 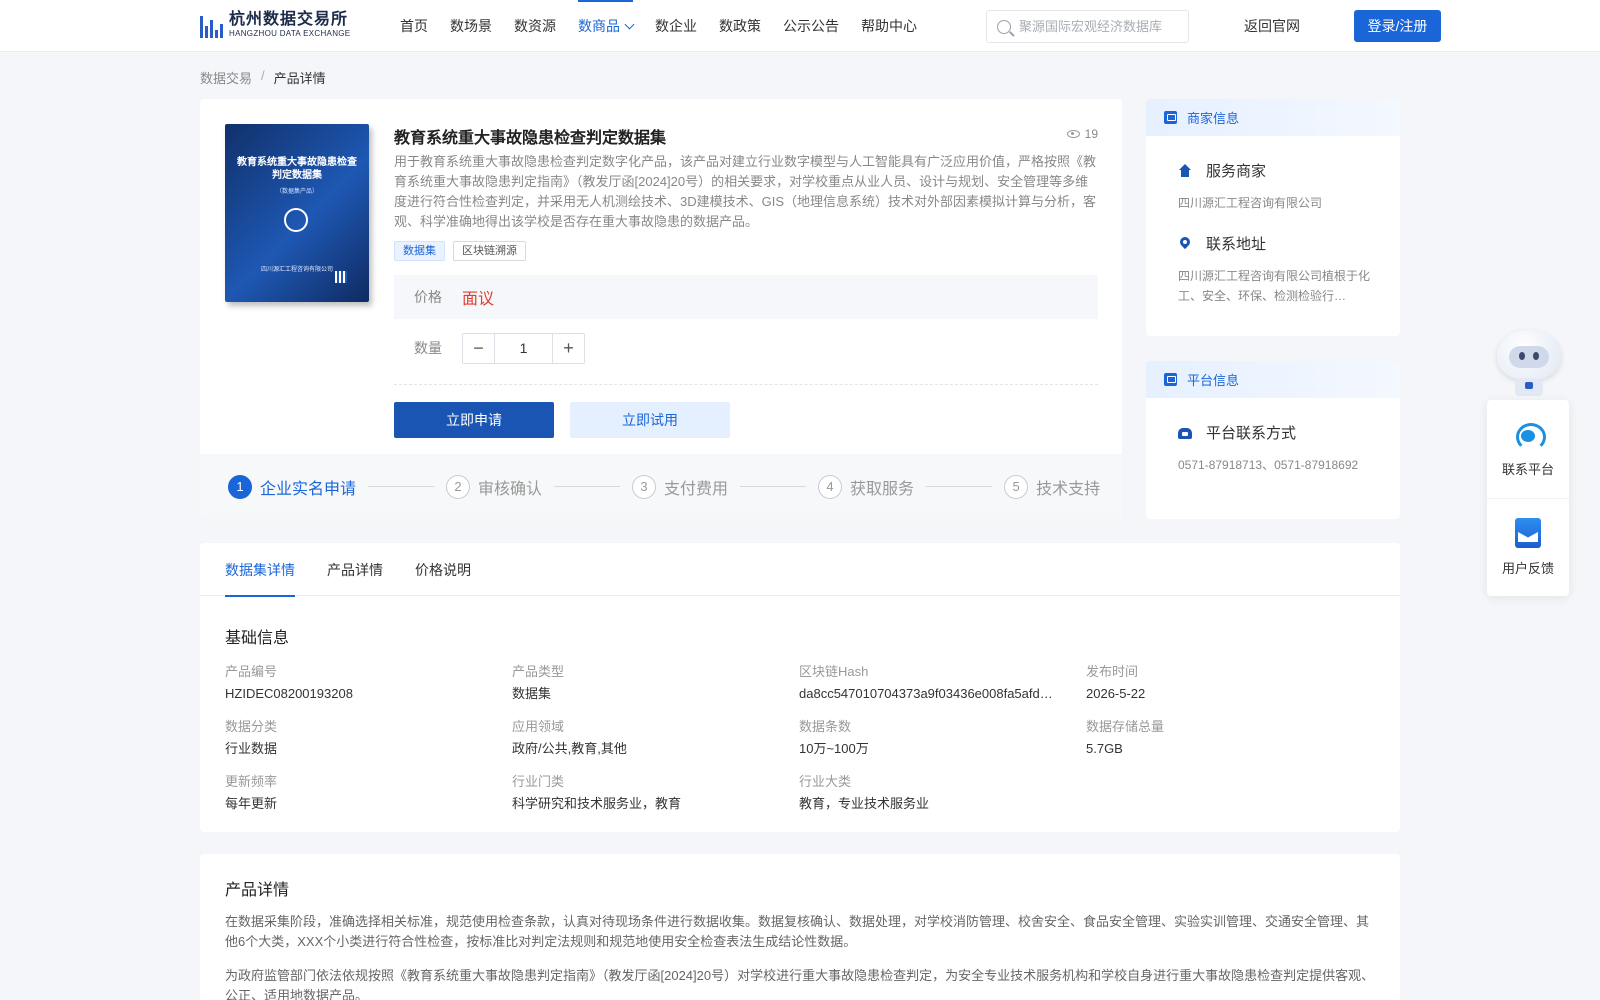 I want to click on product-cover-image: 教育系统重大事故隐患检查判定数据集 （数据集产品） 四川源汇工程咨询有限公司, so click(x=297, y=213).